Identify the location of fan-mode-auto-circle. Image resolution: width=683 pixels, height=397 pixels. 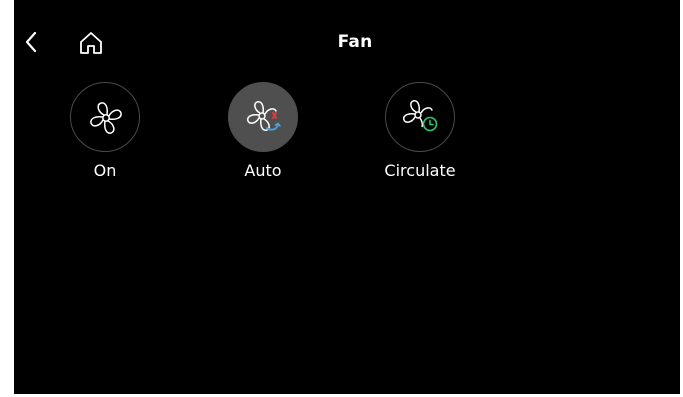
(263, 117).